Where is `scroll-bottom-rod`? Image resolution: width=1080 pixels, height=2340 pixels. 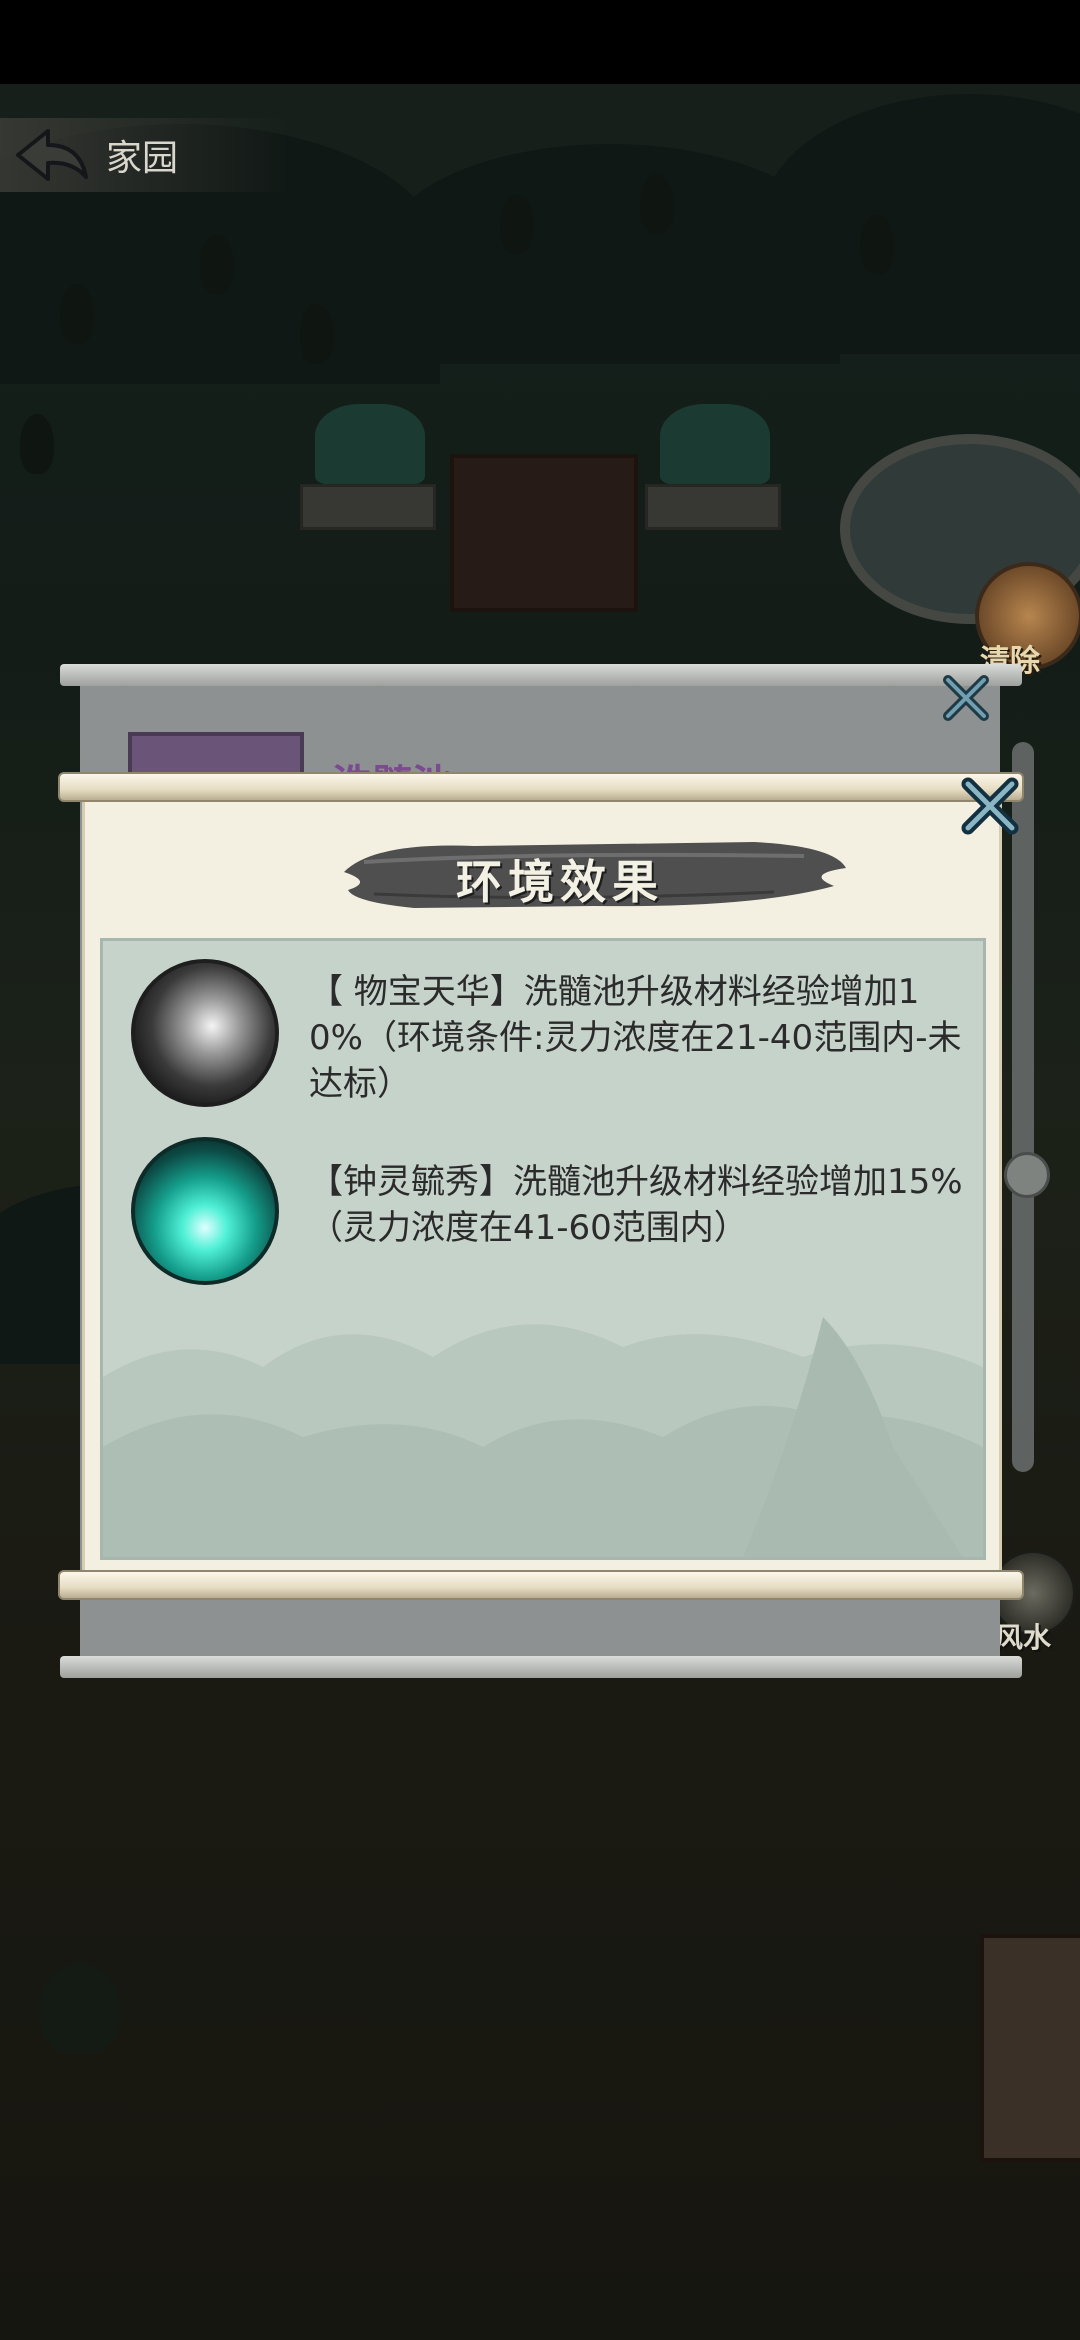 scroll-bottom-rod is located at coordinates (541, 1585).